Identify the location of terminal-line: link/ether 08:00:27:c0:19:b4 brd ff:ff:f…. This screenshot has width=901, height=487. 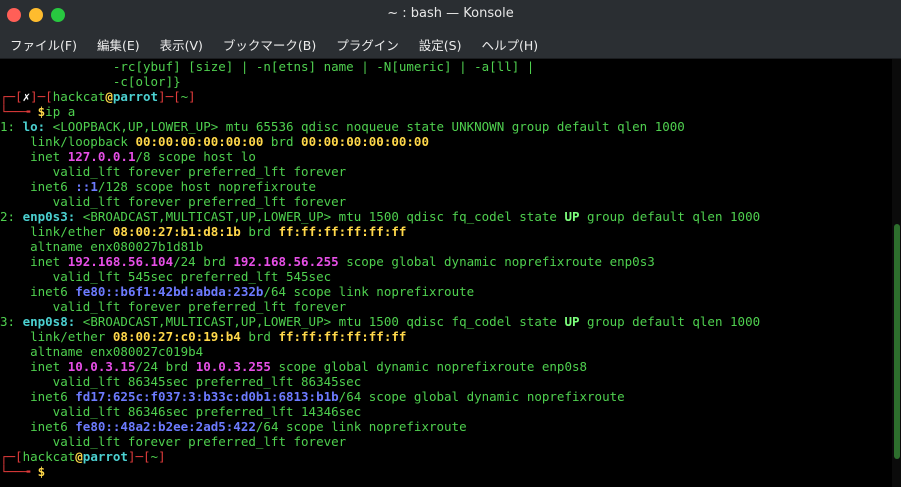
(446, 336).